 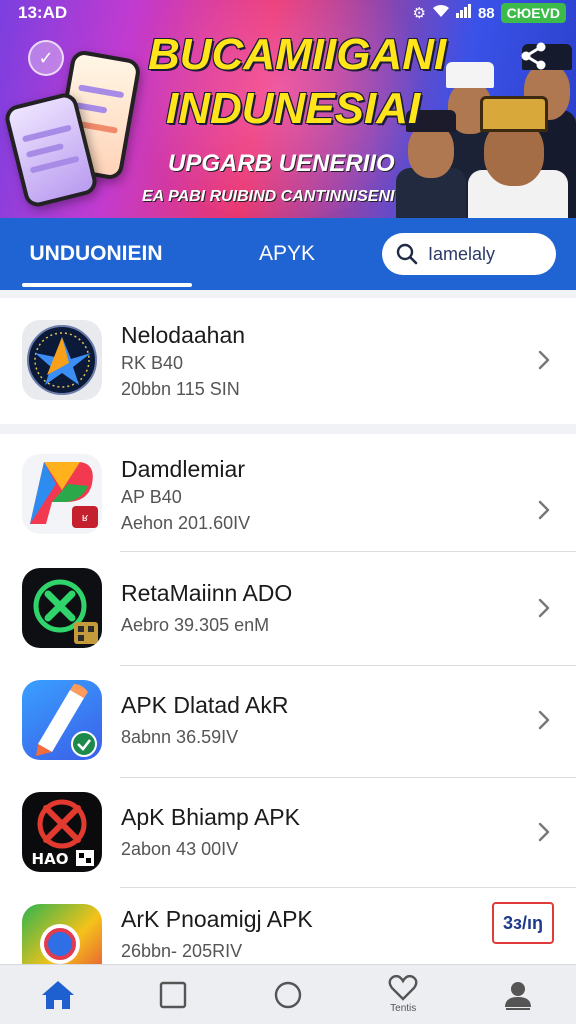 I want to click on app-name: ApK Bhiamp APK, so click(x=210, y=817).